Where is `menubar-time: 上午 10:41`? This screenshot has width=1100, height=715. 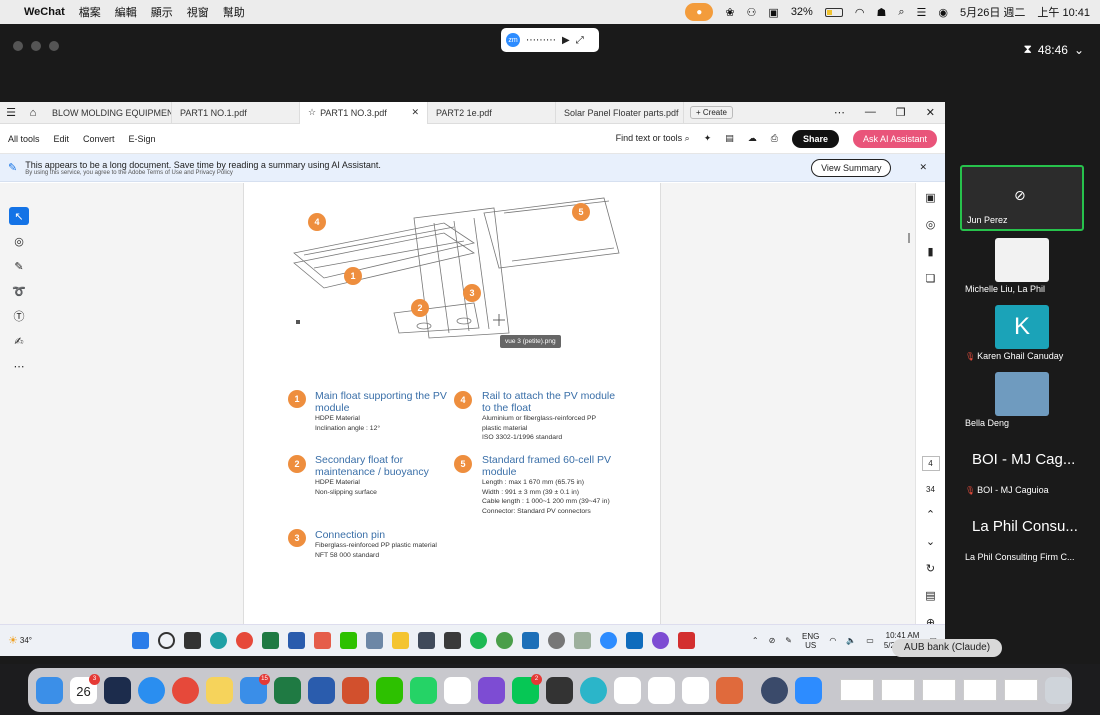
menubar-time: 上午 10:41 is located at coordinates (1063, 12).